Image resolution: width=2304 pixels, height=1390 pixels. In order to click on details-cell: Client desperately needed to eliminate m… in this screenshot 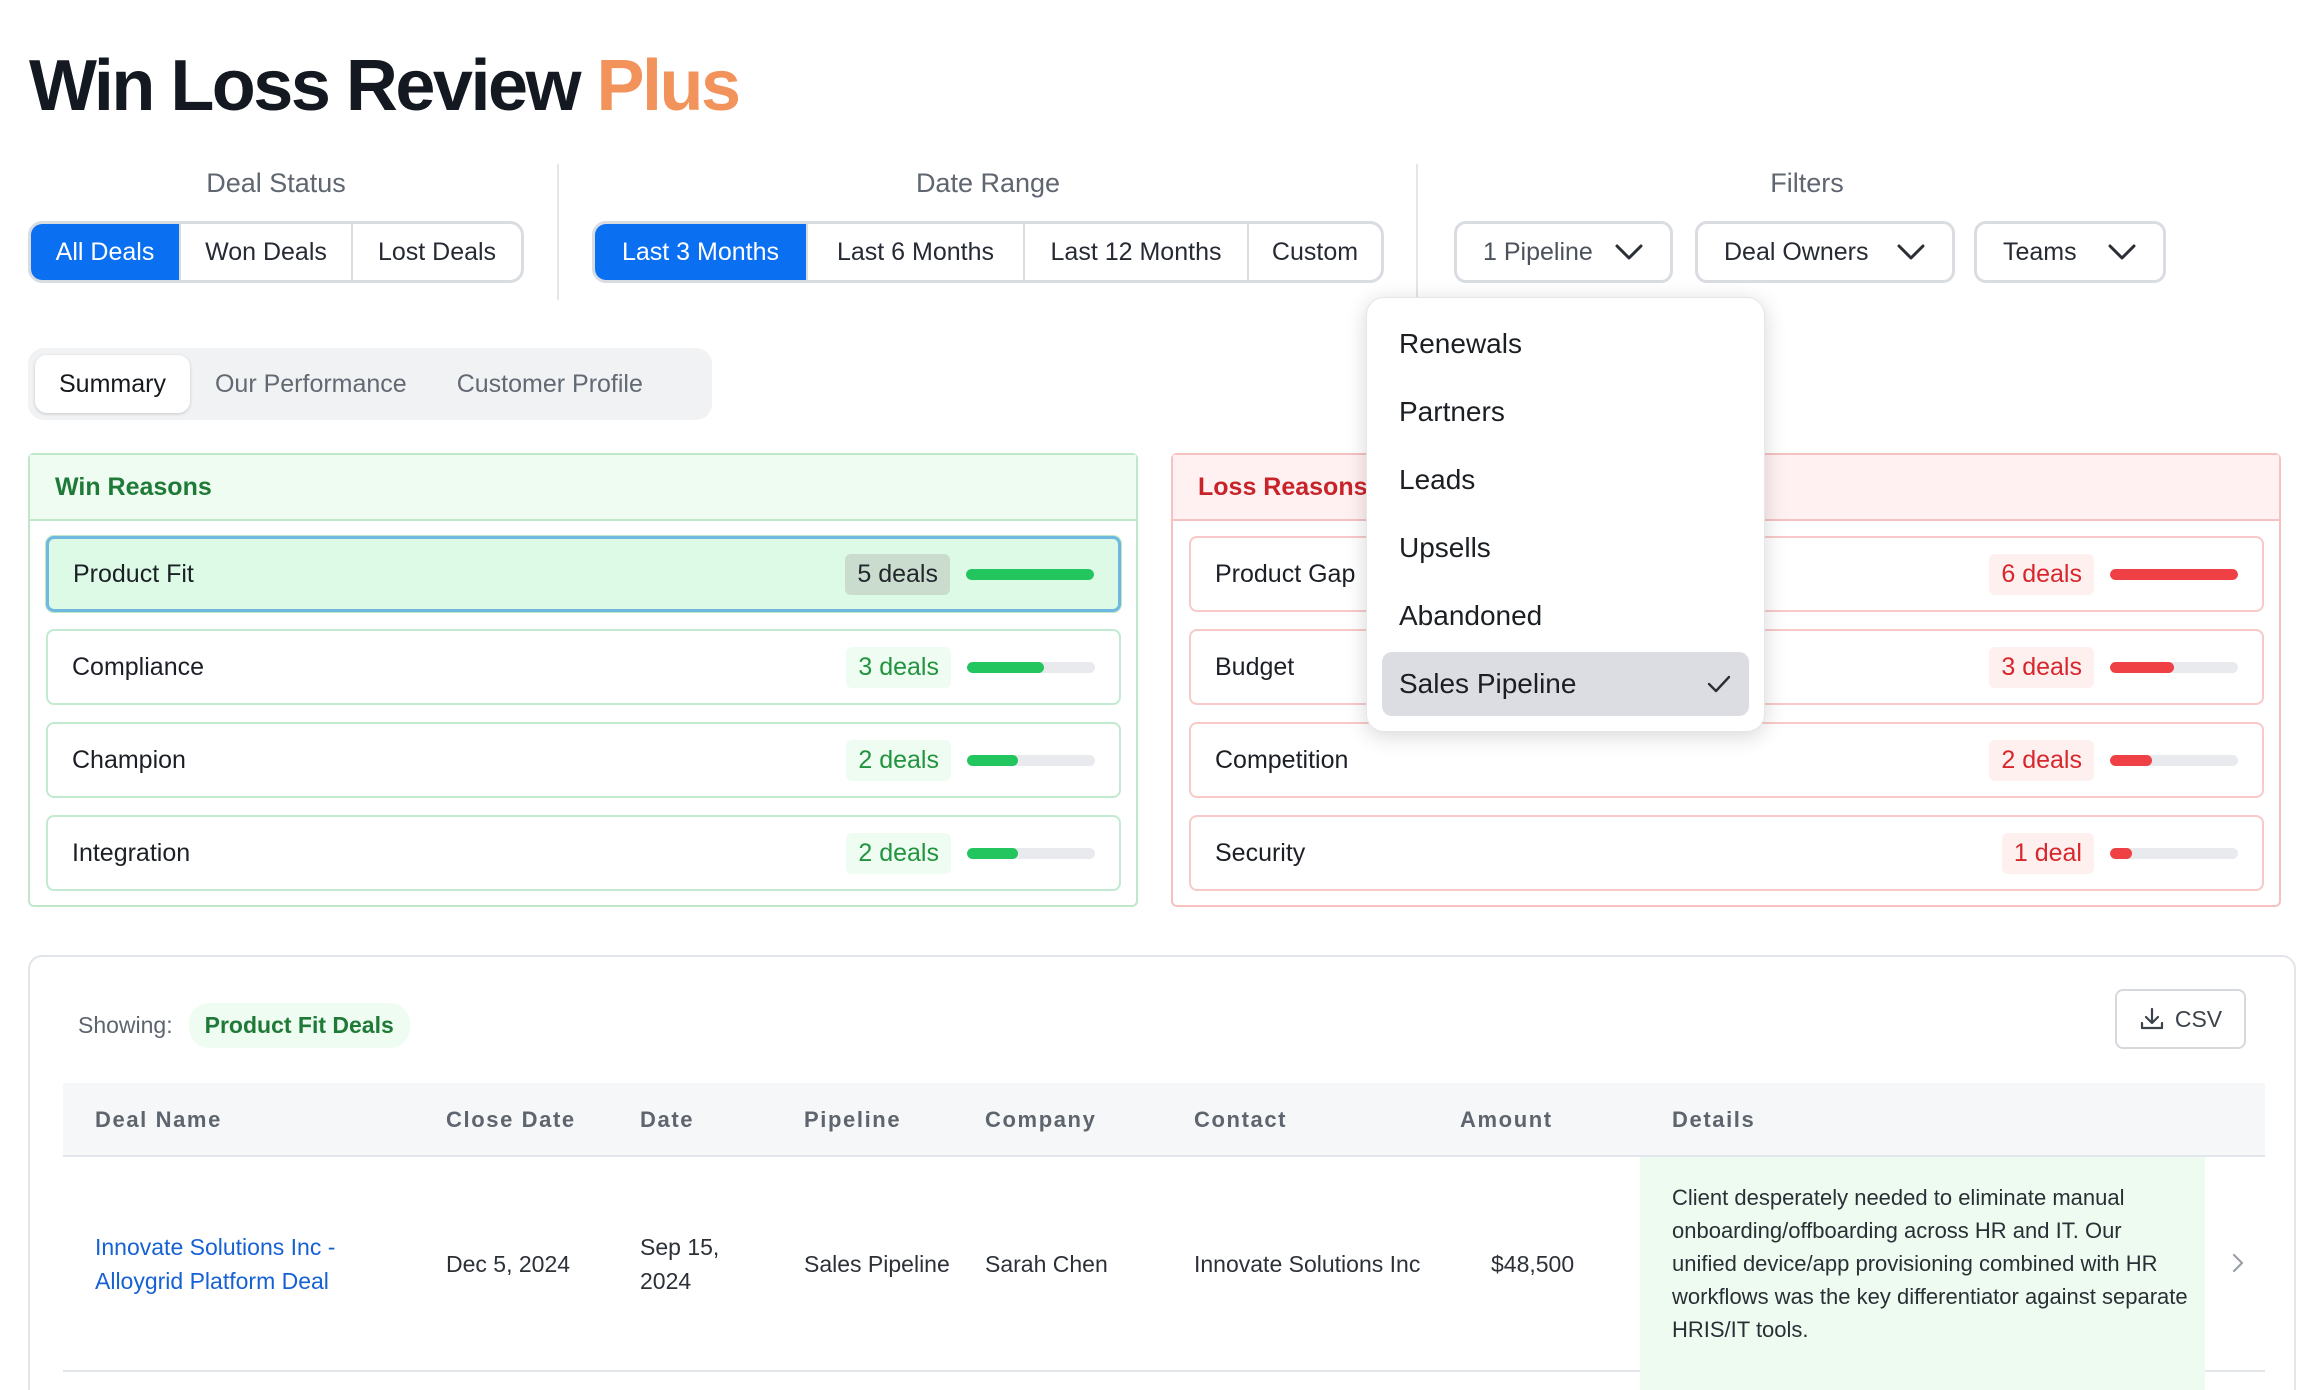, I will do `click(1930, 1263)`.